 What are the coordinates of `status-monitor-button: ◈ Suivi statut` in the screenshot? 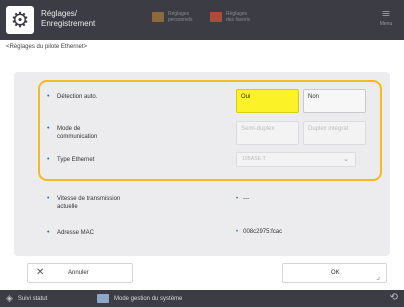 It's located at (26, 299).